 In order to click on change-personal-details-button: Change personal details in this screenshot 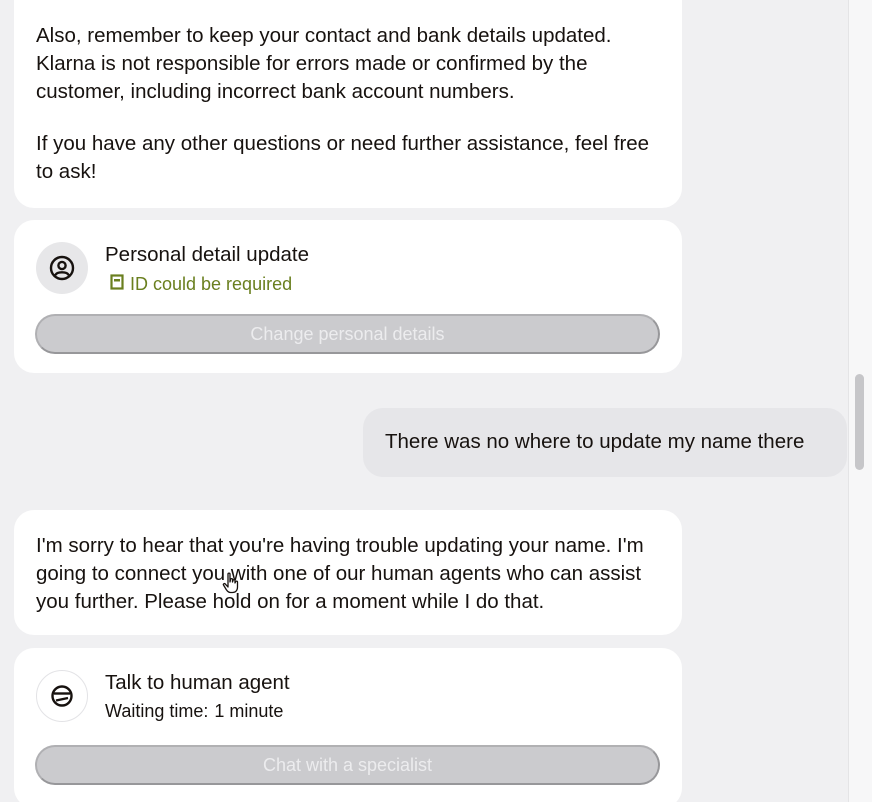, I will do `click(347, 334)`.